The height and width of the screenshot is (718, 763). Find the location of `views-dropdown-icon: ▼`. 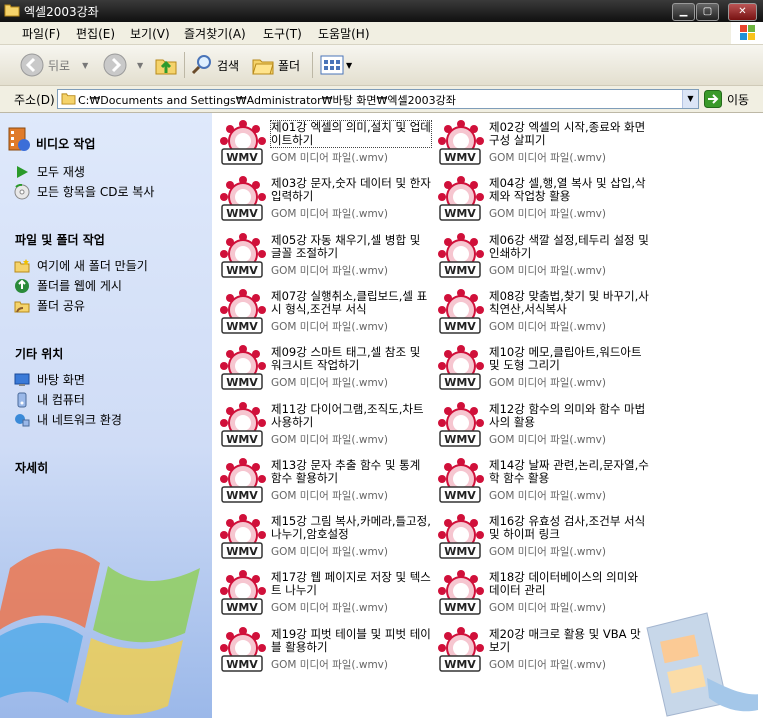

views-dropdown-icon: ▼ is located at coordinates (349, 65).